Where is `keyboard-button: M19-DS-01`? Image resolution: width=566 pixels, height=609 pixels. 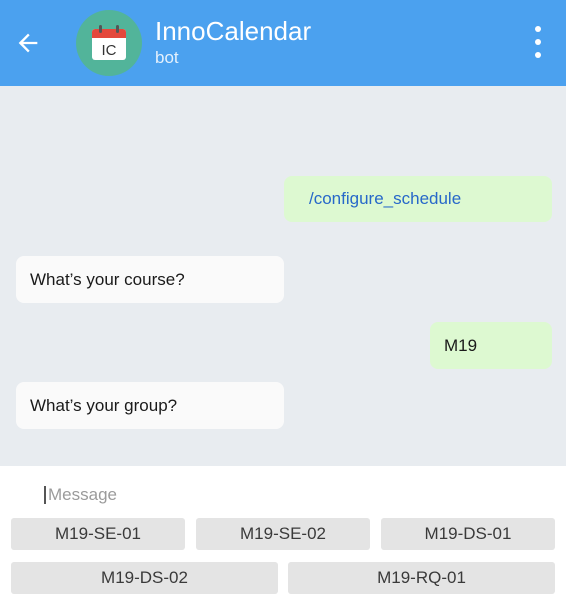 keyboard-button: M19-DS-01 is located at coordinates (468, 534).